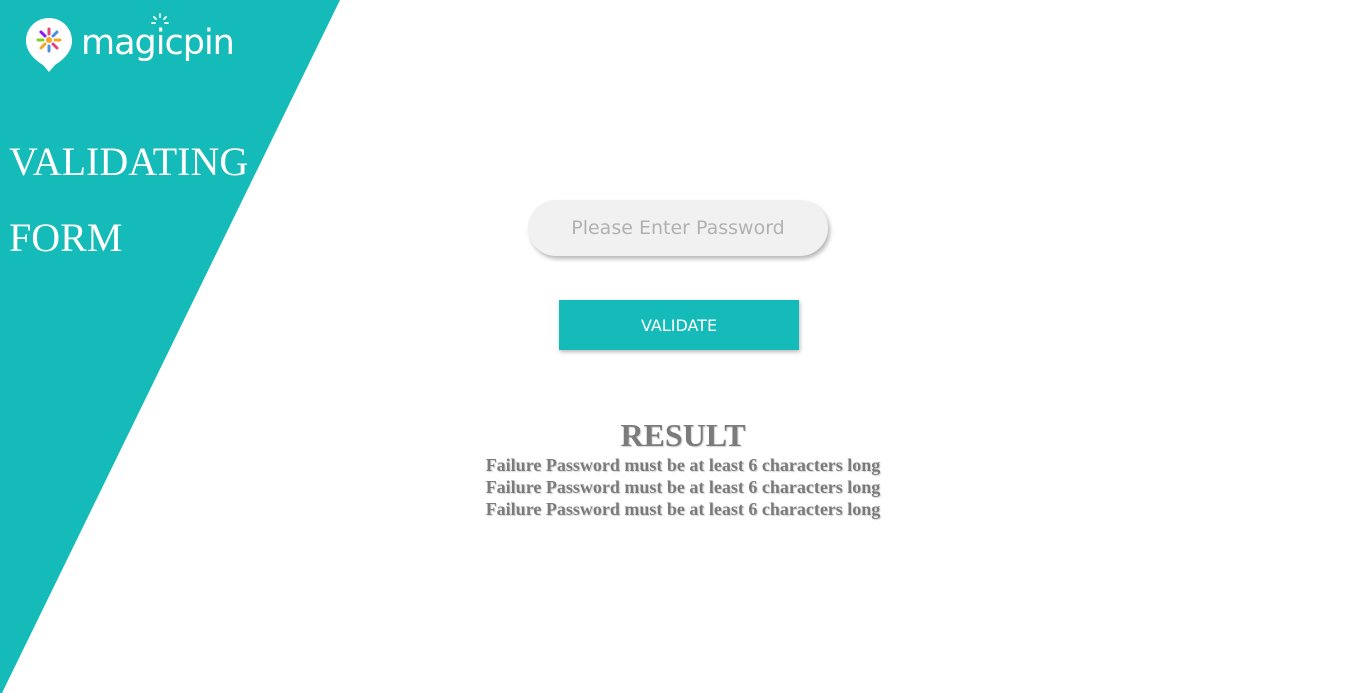 The image size is (1366, 693). Describe the element at coordinates (158, 38) in the screenshot. I see `brand-name: magicpin` at that location.